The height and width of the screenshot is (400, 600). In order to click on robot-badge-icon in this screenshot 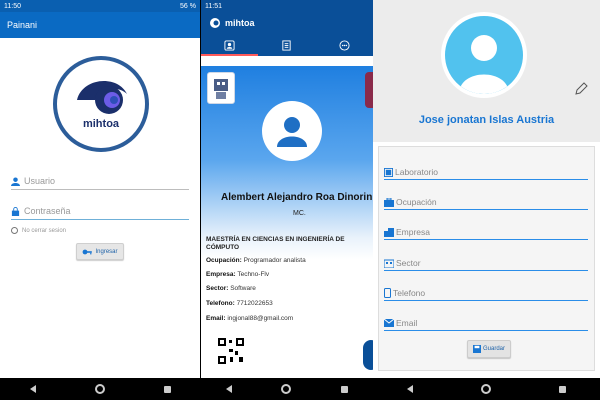, I will do `click(221, 88)`.